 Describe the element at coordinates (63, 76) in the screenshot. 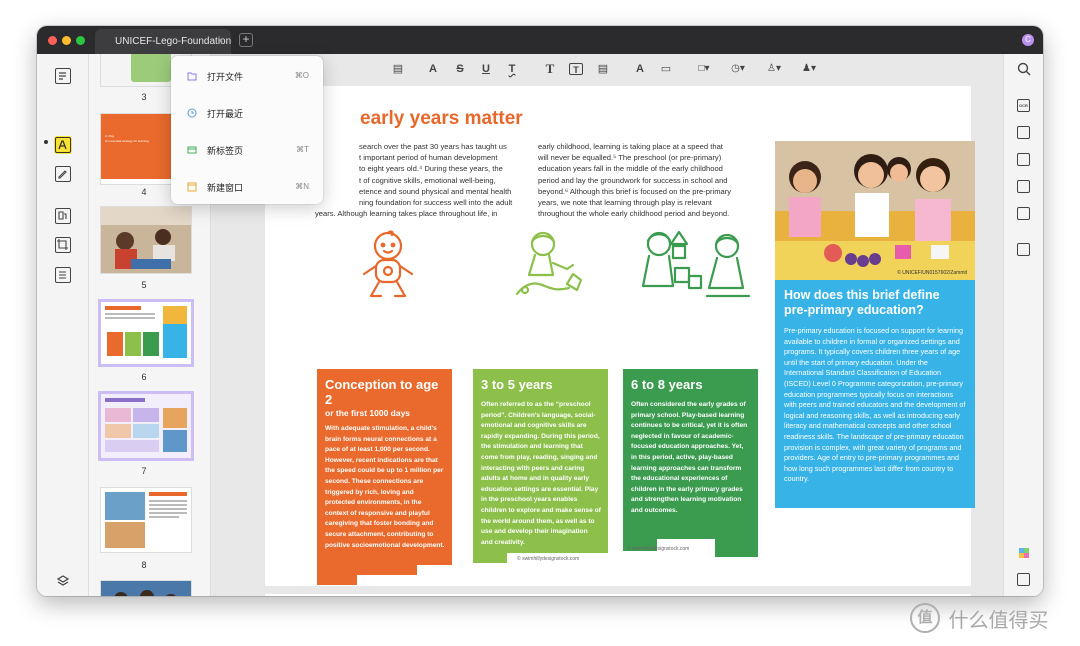

I see `reader-icon` at that location.